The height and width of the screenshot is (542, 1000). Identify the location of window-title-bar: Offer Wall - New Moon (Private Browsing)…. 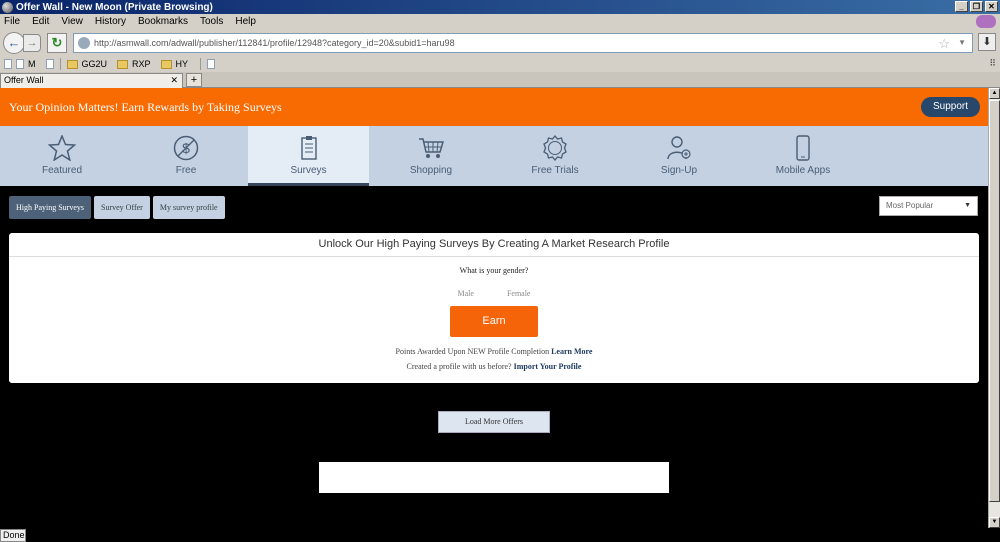
(500, 7).